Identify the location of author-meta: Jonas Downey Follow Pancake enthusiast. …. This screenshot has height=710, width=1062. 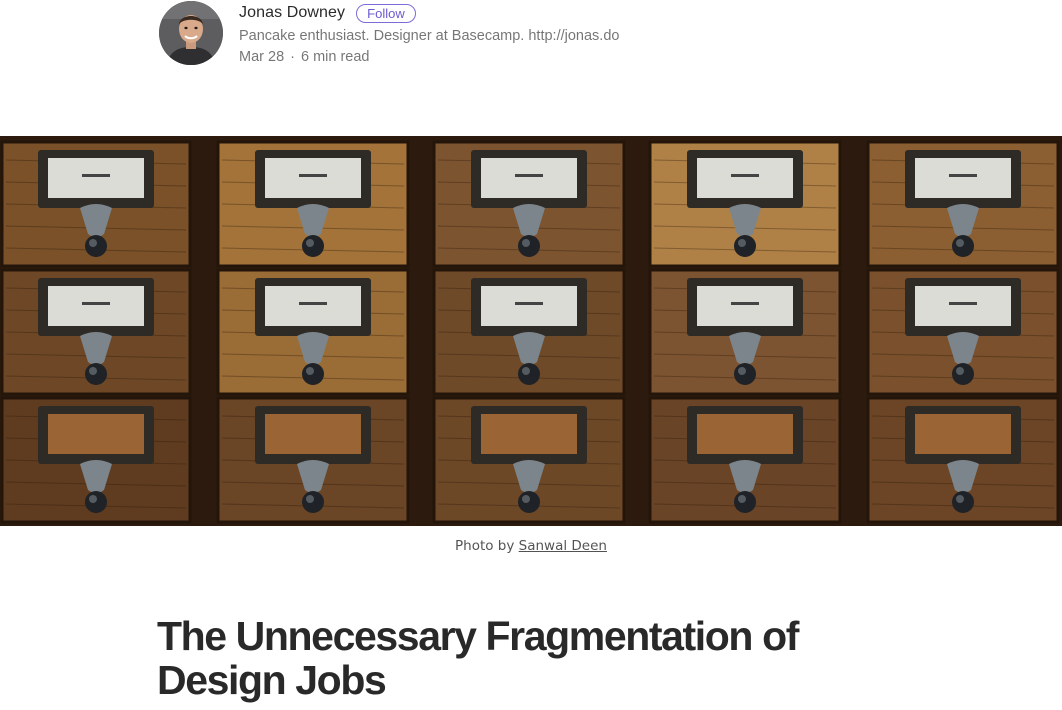
(499, 34).